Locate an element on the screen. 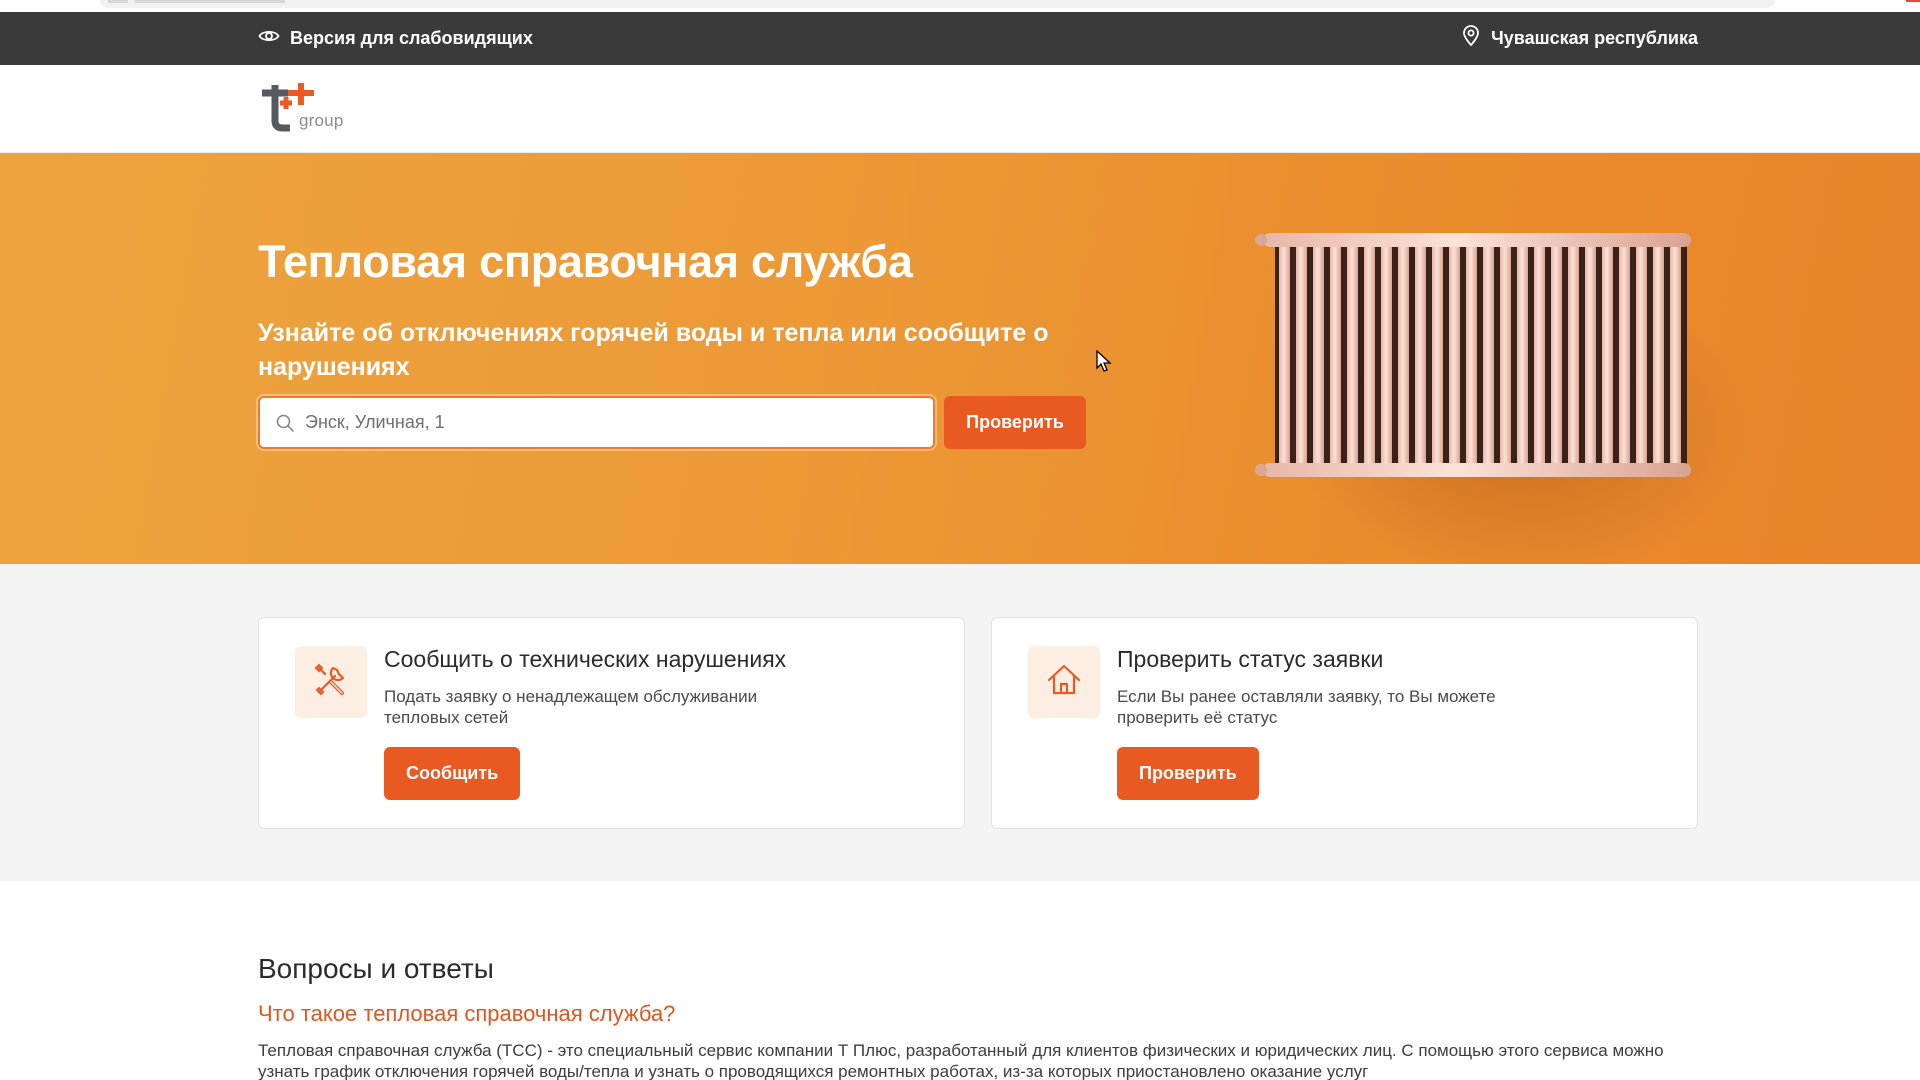 This screenshot has height=1080, width=1920. page-title: Тепловая справочная служба is located at coordinates (585, 261).